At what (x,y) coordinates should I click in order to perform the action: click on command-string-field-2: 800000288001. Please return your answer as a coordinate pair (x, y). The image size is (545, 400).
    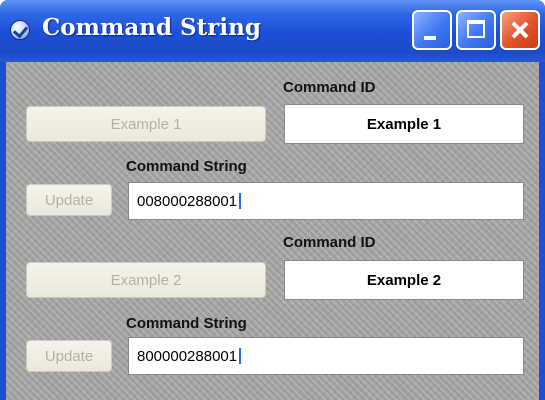
    Looking at the image, I should click on (326, 356).